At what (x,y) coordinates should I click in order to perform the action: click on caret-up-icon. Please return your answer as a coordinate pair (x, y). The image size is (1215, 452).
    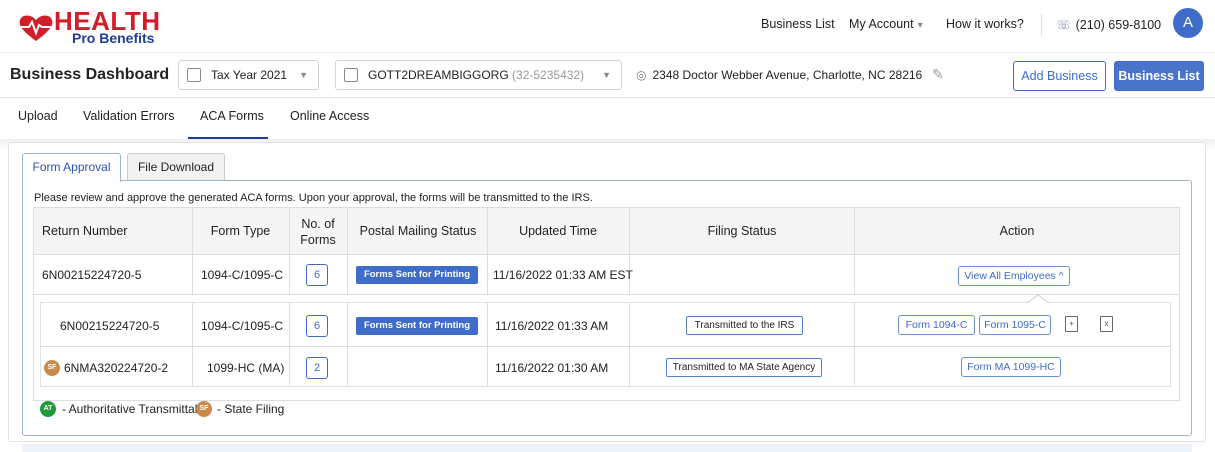
    Looking at the image, I should click on (1038, 299).